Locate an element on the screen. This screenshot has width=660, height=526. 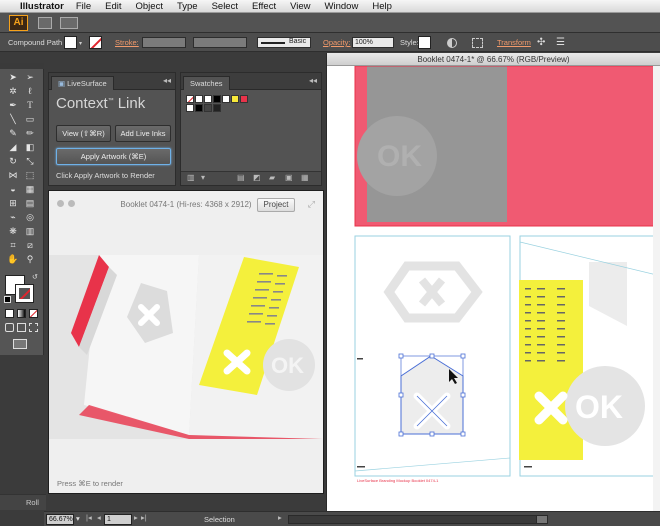
project-button: Project is located at coordinates (276, 205).